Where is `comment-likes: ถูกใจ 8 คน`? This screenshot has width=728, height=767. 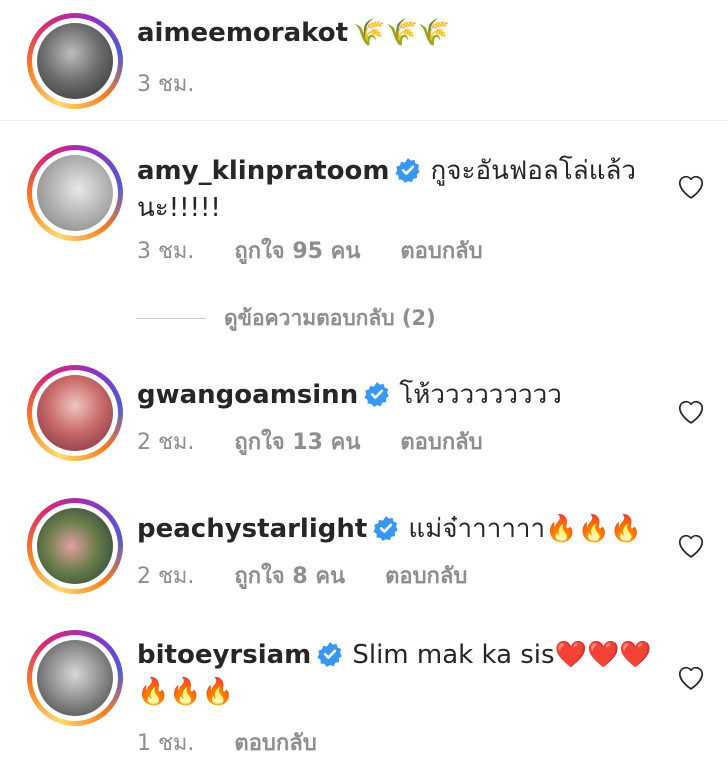
comment-likes: ถูกใจ 8 คน is located at coordinates (289, 576).